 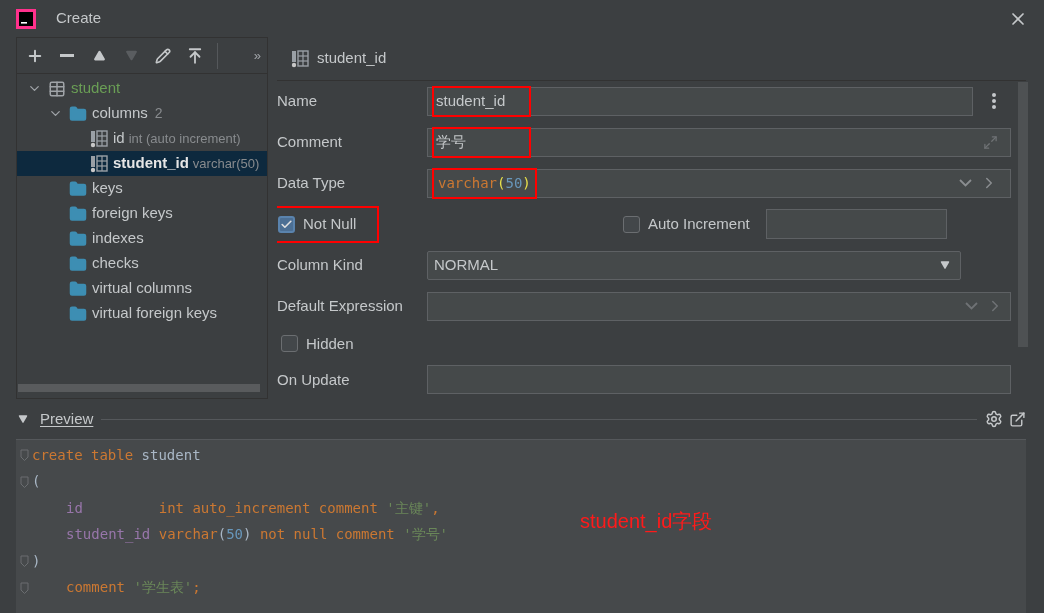 What do you see at coordinates (142, 188) in the screenshot?
I see `tree-item: keys` at bounding box center [142, 188].